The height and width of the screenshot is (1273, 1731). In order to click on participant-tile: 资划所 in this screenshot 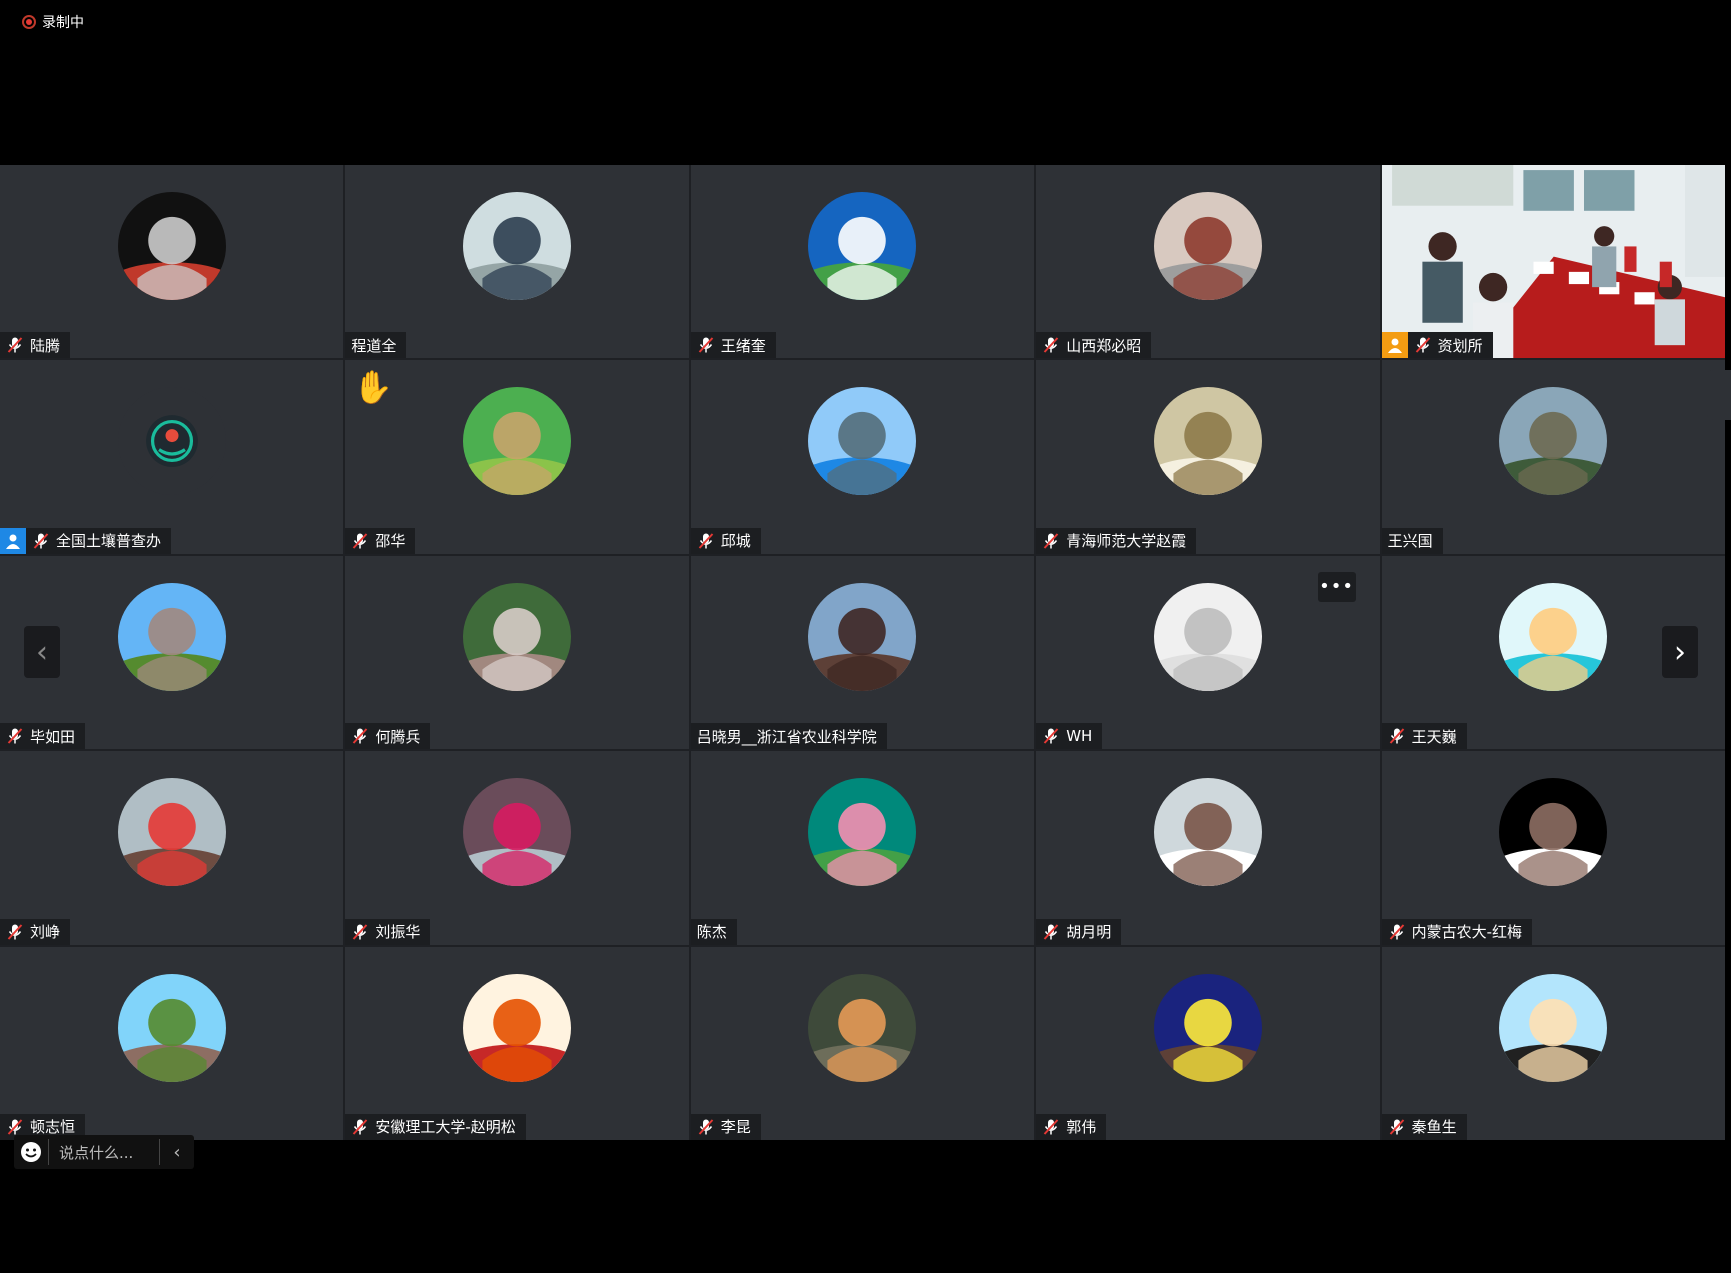, I will do `click(1553, 262)`.